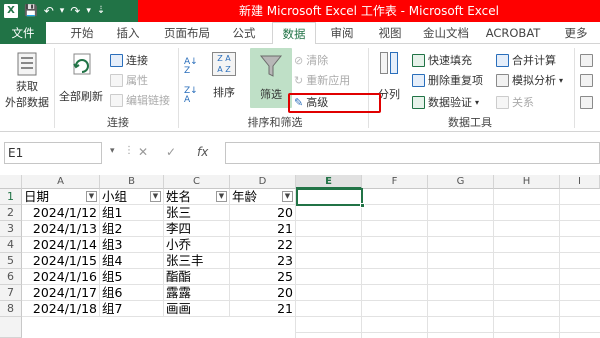  What do you see at coordinates (132, 229) in the screenshot?
I see `cell-group: 组2` at bounding box center [132, 229].